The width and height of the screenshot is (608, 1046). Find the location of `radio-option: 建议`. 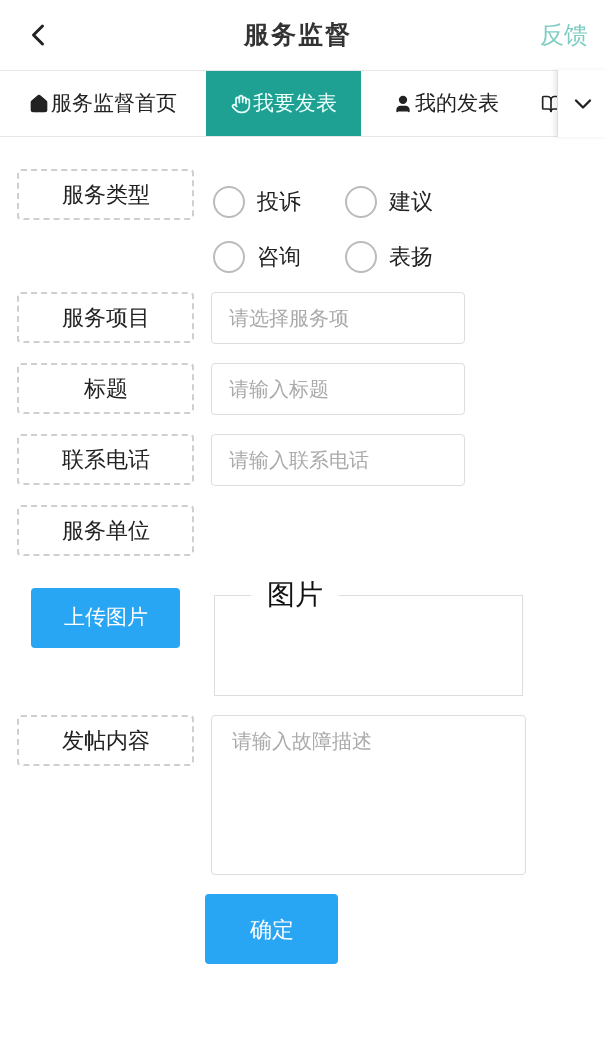

radio-option: 建议 is located at coordinates (411, 201).